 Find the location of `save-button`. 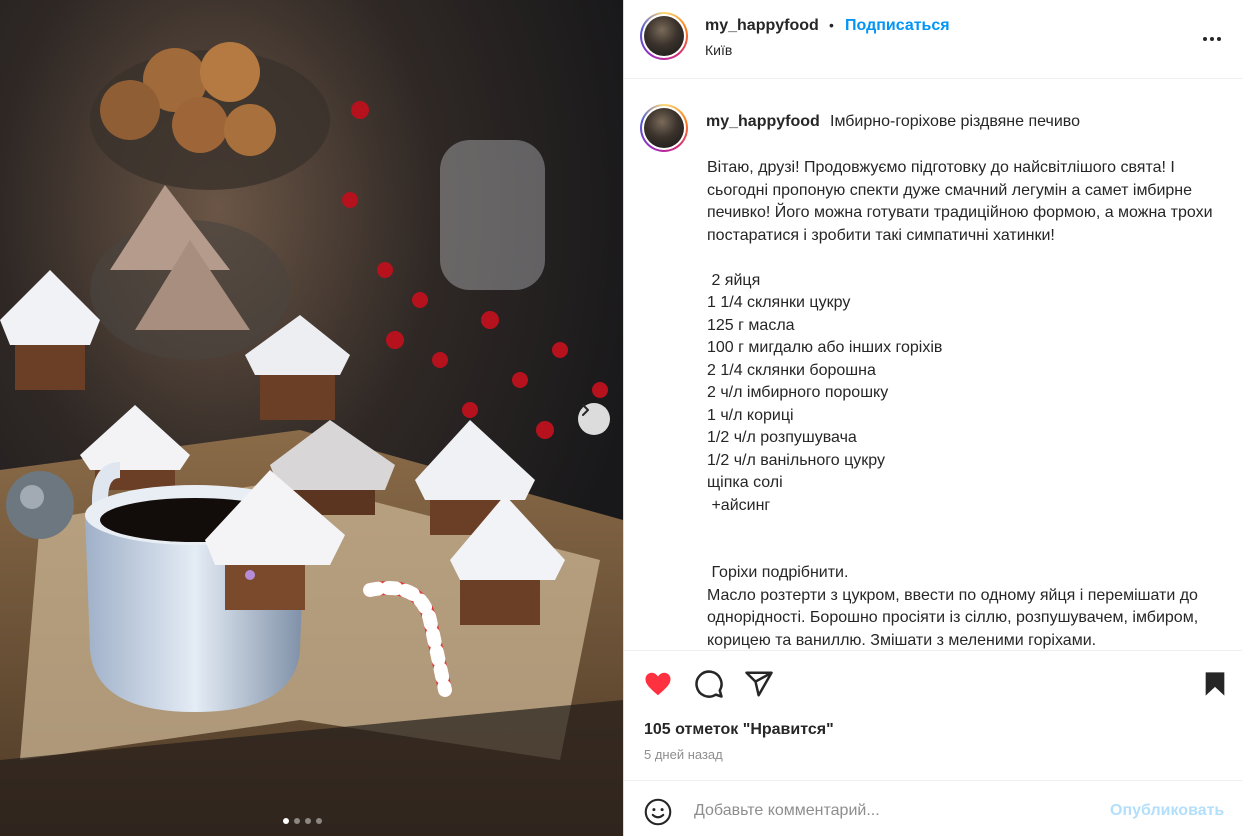

save-button is located at coordinates (1216, 684).